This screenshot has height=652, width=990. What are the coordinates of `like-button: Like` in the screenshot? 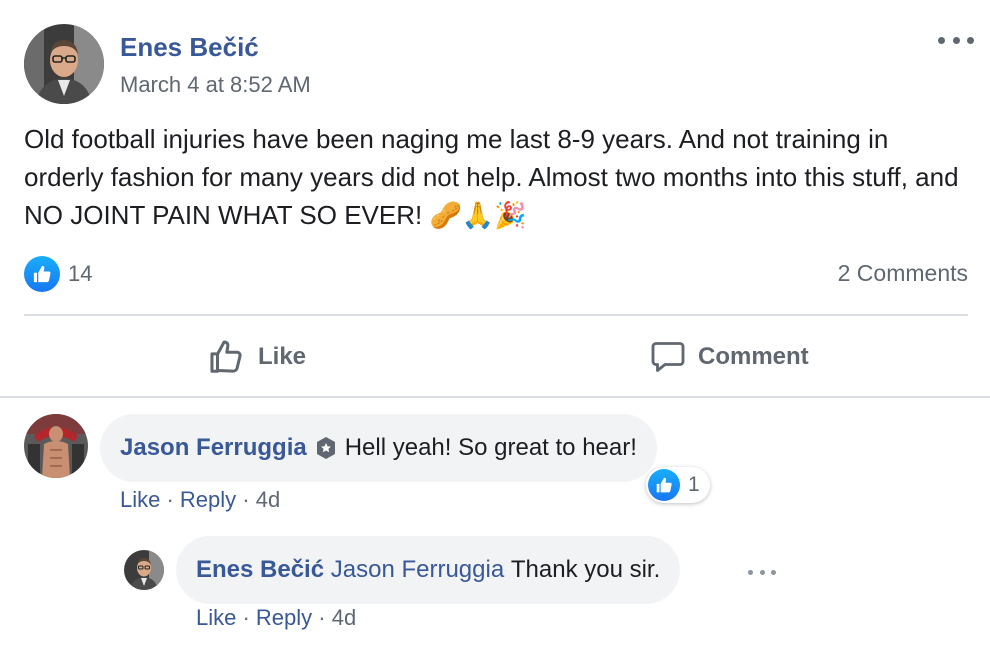 It's located at (257, 357).